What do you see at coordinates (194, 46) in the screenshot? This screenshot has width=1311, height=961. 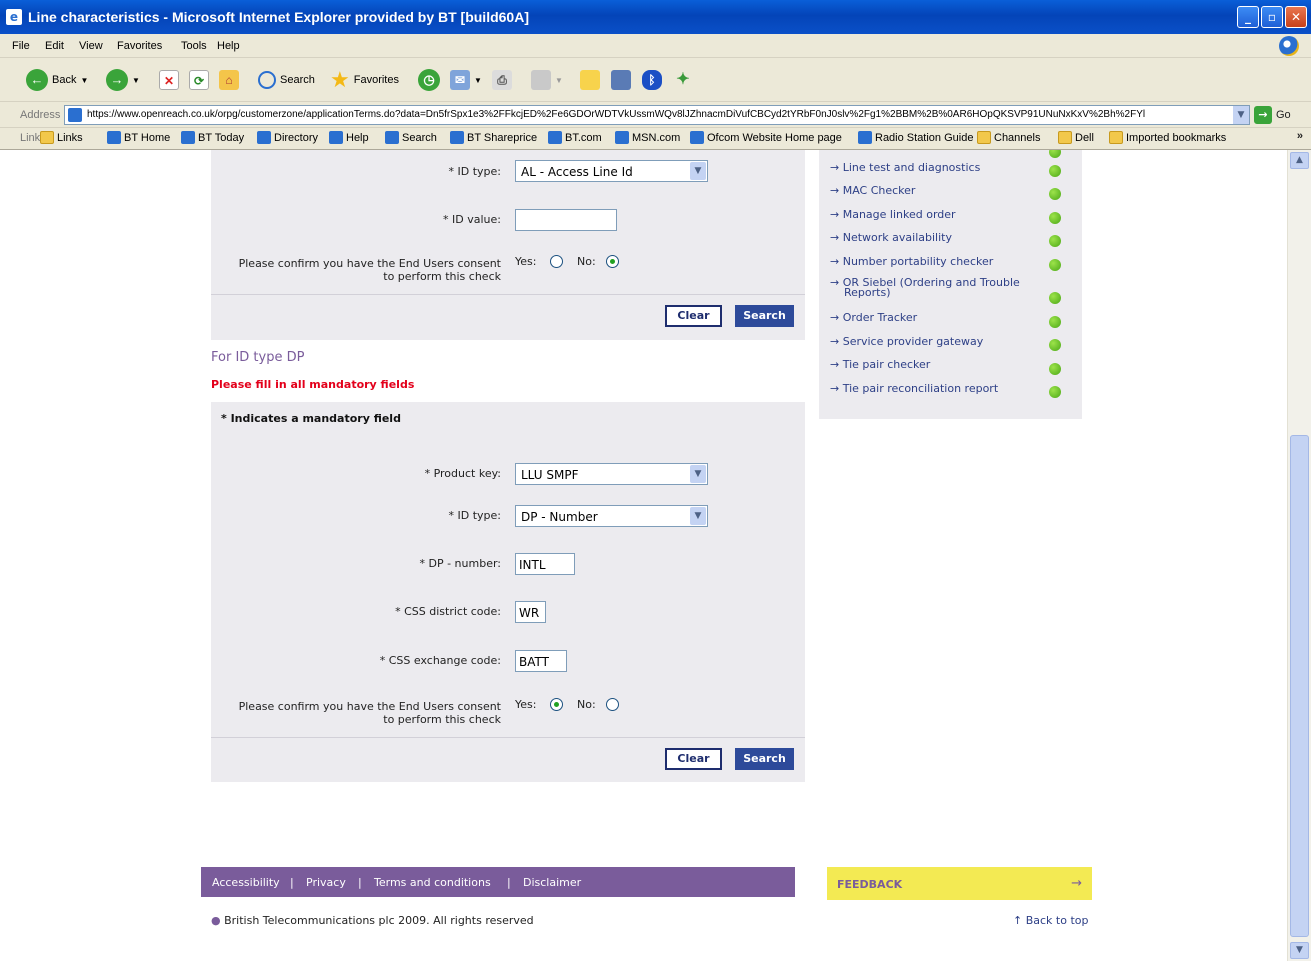 I see `menu-tools: Tools` at bounding box center [194, 46].